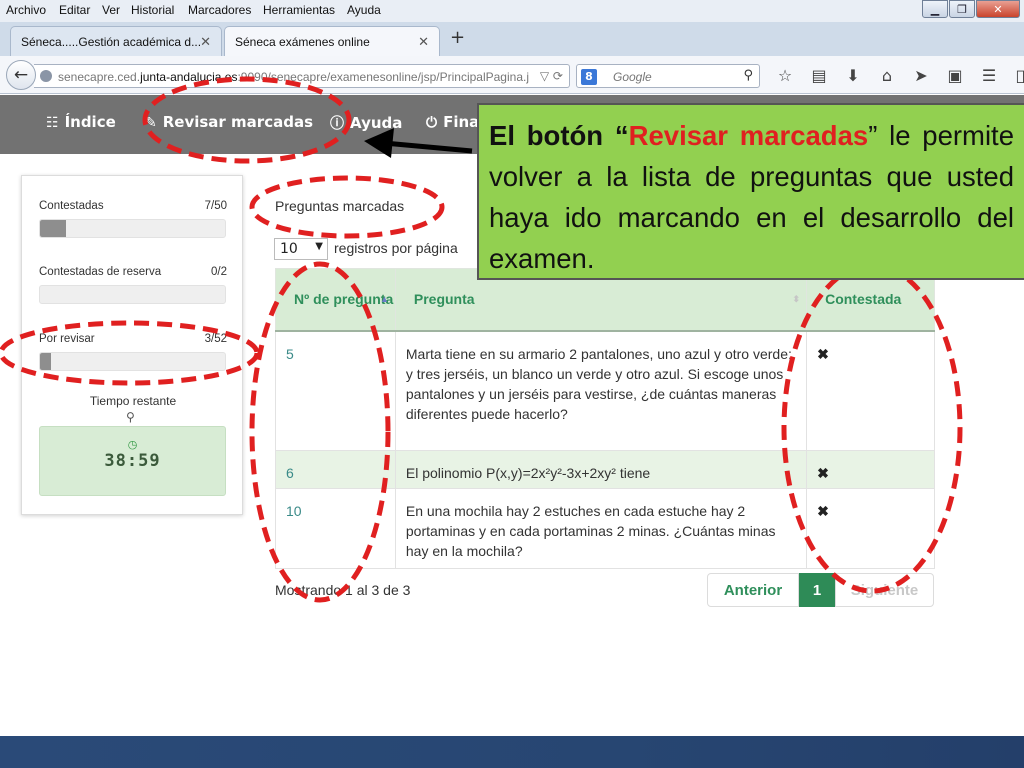 Image resolution: width=1024 pixels, height=768 pixels. Describe the element at coordinates (601, 469) in the screenshot. I see `question-text: El polinomio P(x,y)=2x²y²-3x+2xy² tiene` at that location.